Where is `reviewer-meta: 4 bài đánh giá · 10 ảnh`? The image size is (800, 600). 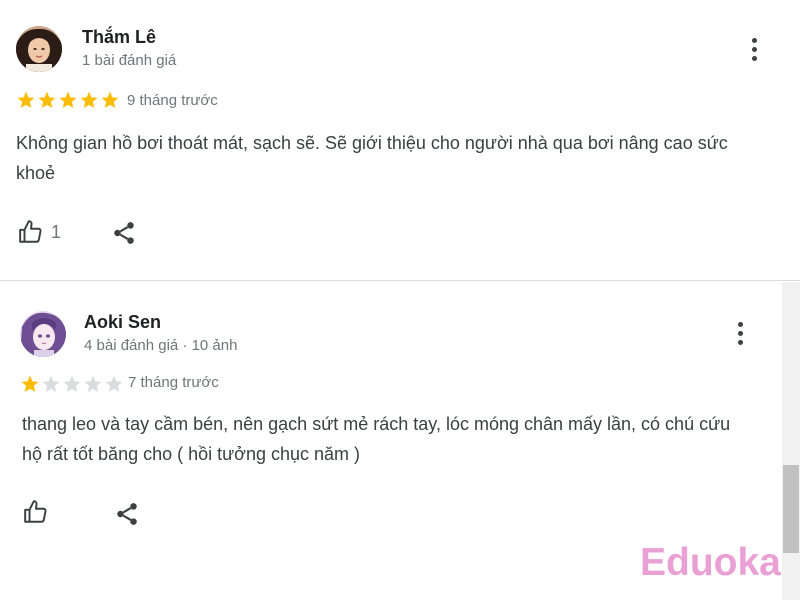
reviewer-meta: 4 bài đánh giá · 10 ảnh is located at coordinates (160, 345).